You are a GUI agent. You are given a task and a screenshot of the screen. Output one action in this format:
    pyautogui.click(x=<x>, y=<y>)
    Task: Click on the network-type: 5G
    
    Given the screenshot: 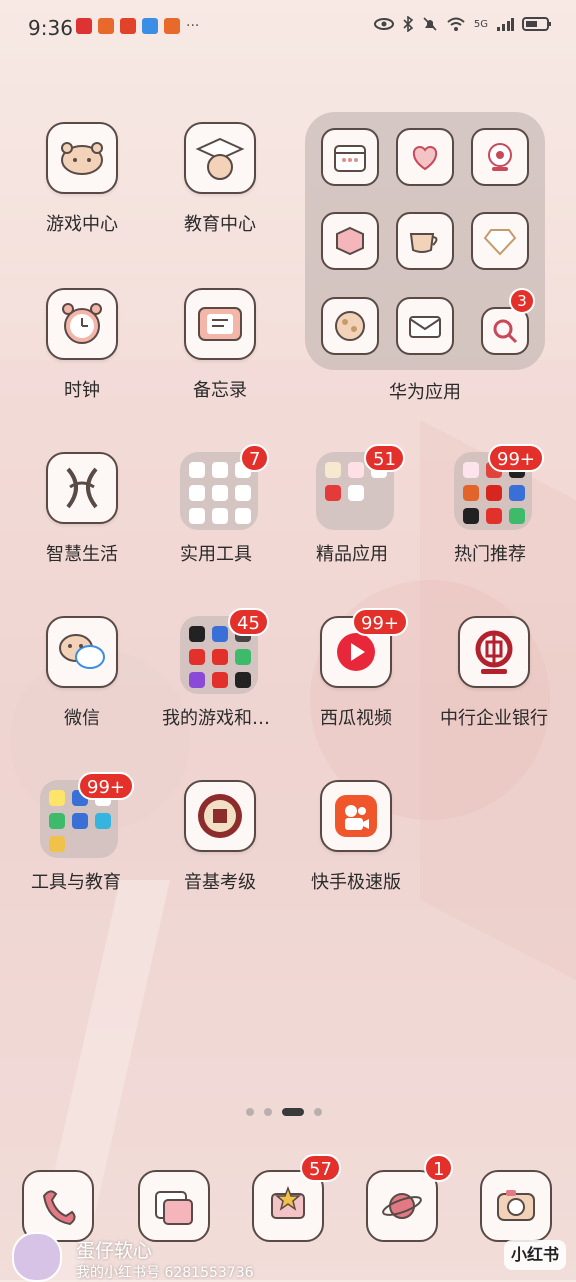 What is the action you would take?
    pyautogui.click(x=480, y=24)
    